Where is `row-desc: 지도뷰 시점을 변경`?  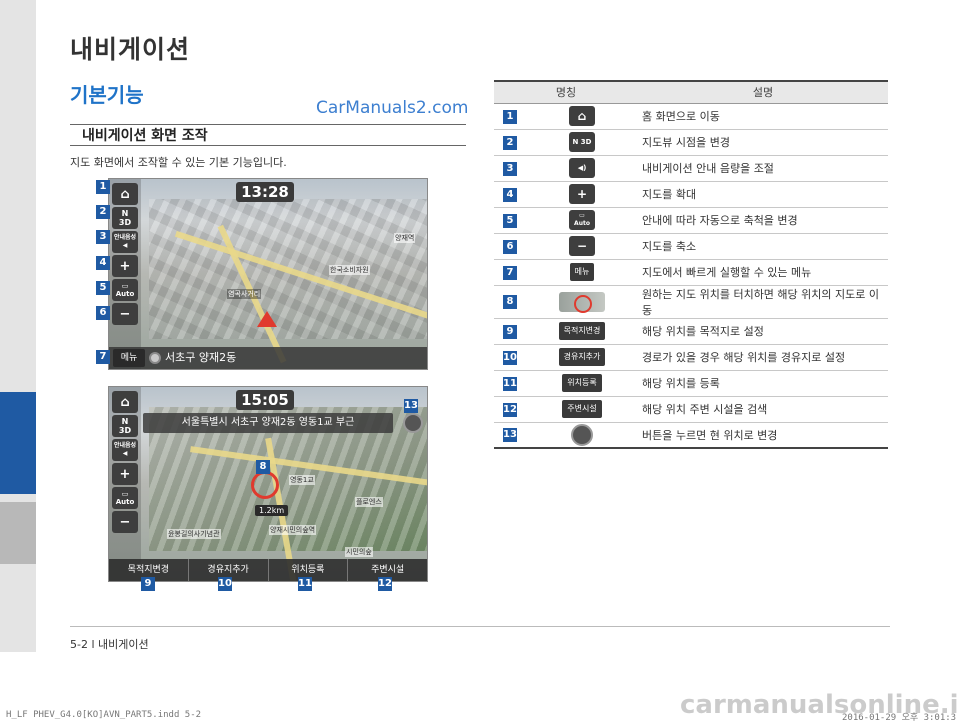 row-desc: 지도뷰 시점을 변경 is located at coordinates (763, 142).